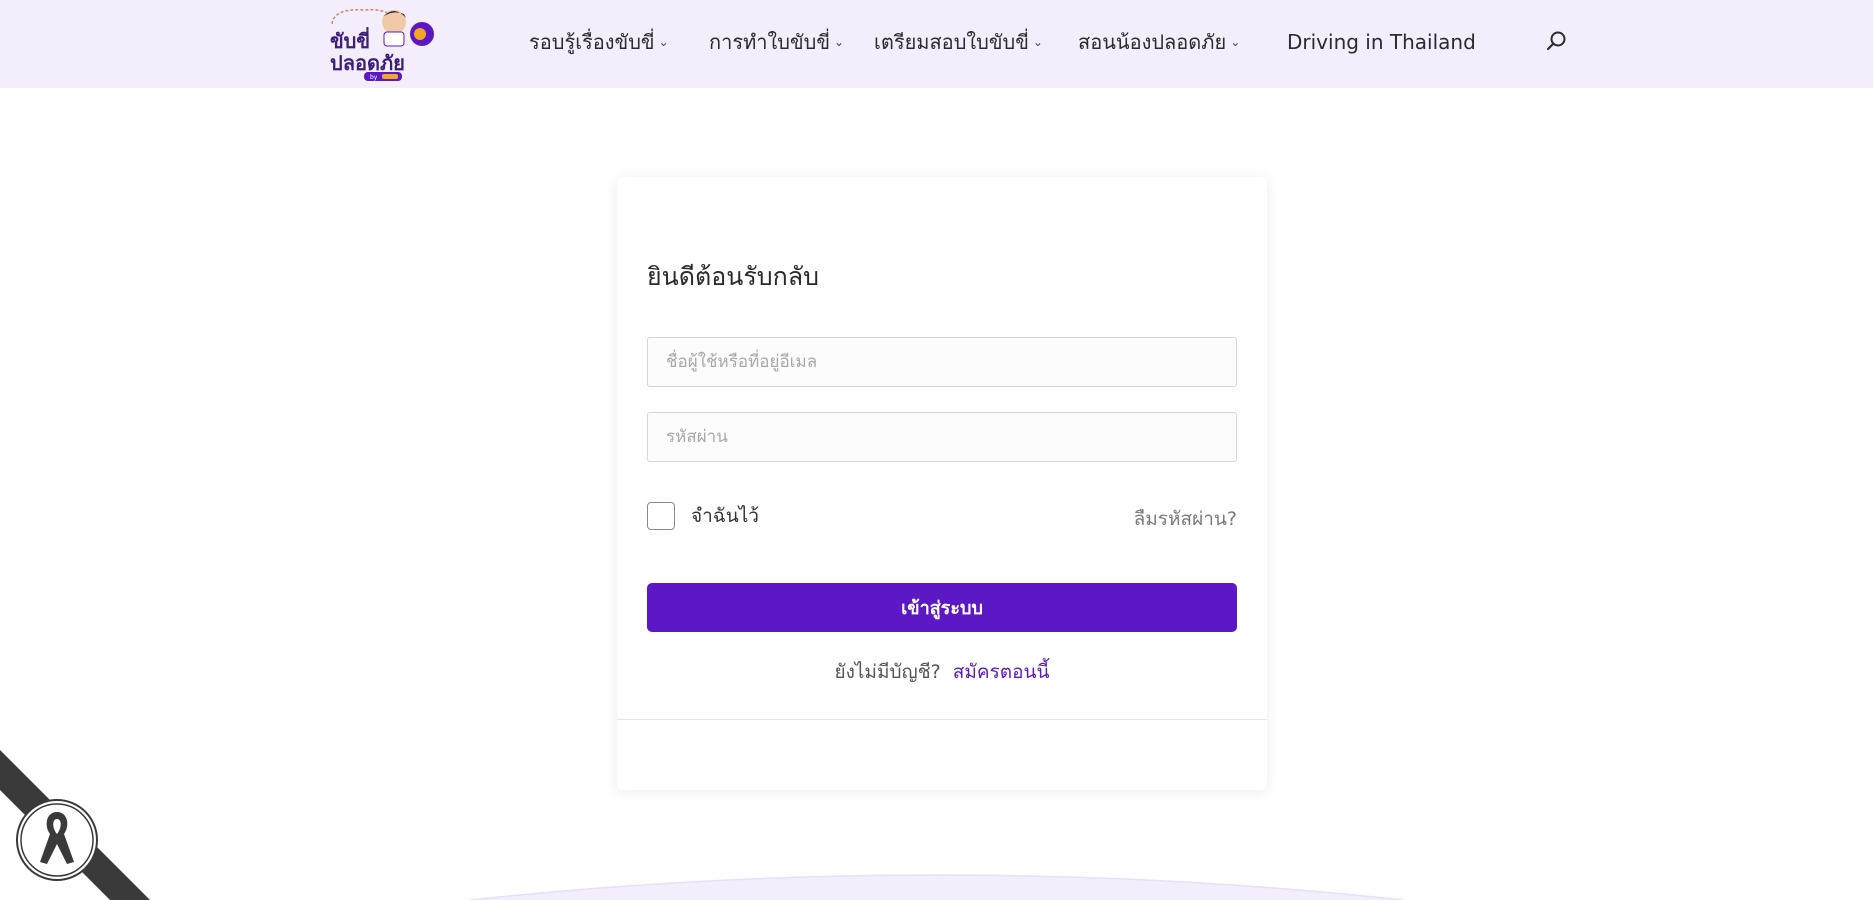 The width and height of the screenshot is (1873, 900). What do you see at coordinates (951, 42) in the screenshot?
I see `nav-item-label: เตรียมสอบใบขับขี่` at bounding box center [951, 42].